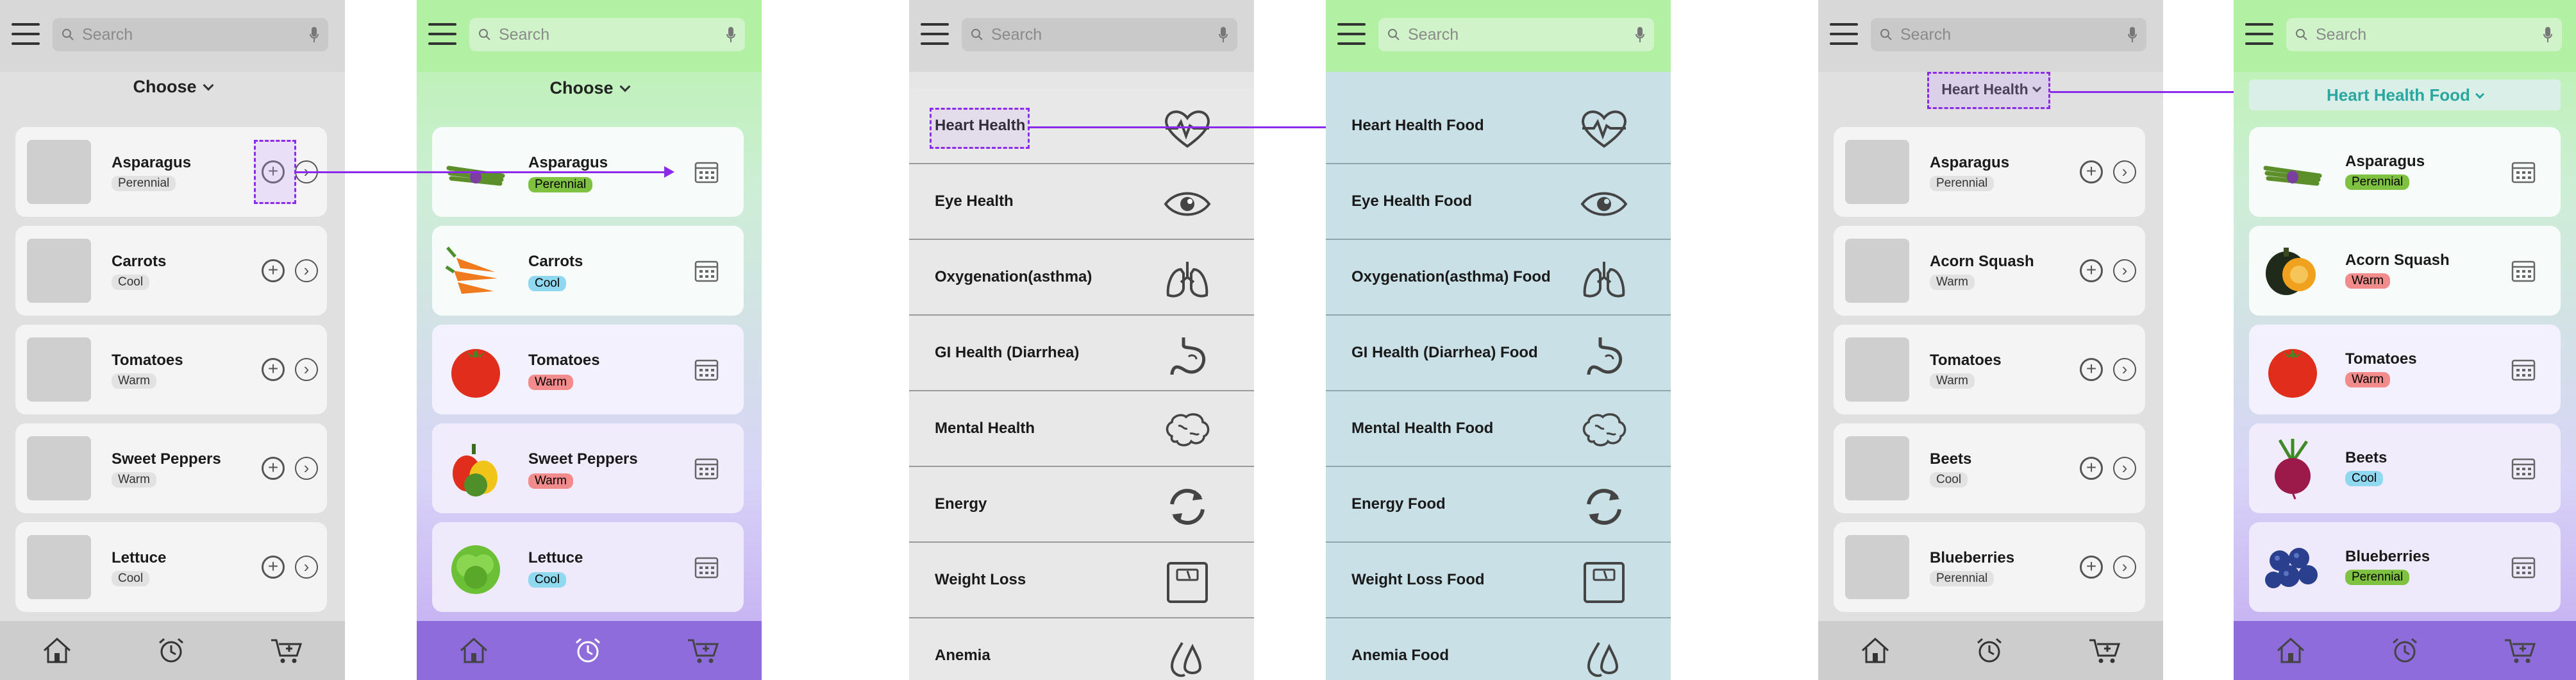  I want to click on menu-item-eye-health-food: Eye Health Food, so click(1498, 202).